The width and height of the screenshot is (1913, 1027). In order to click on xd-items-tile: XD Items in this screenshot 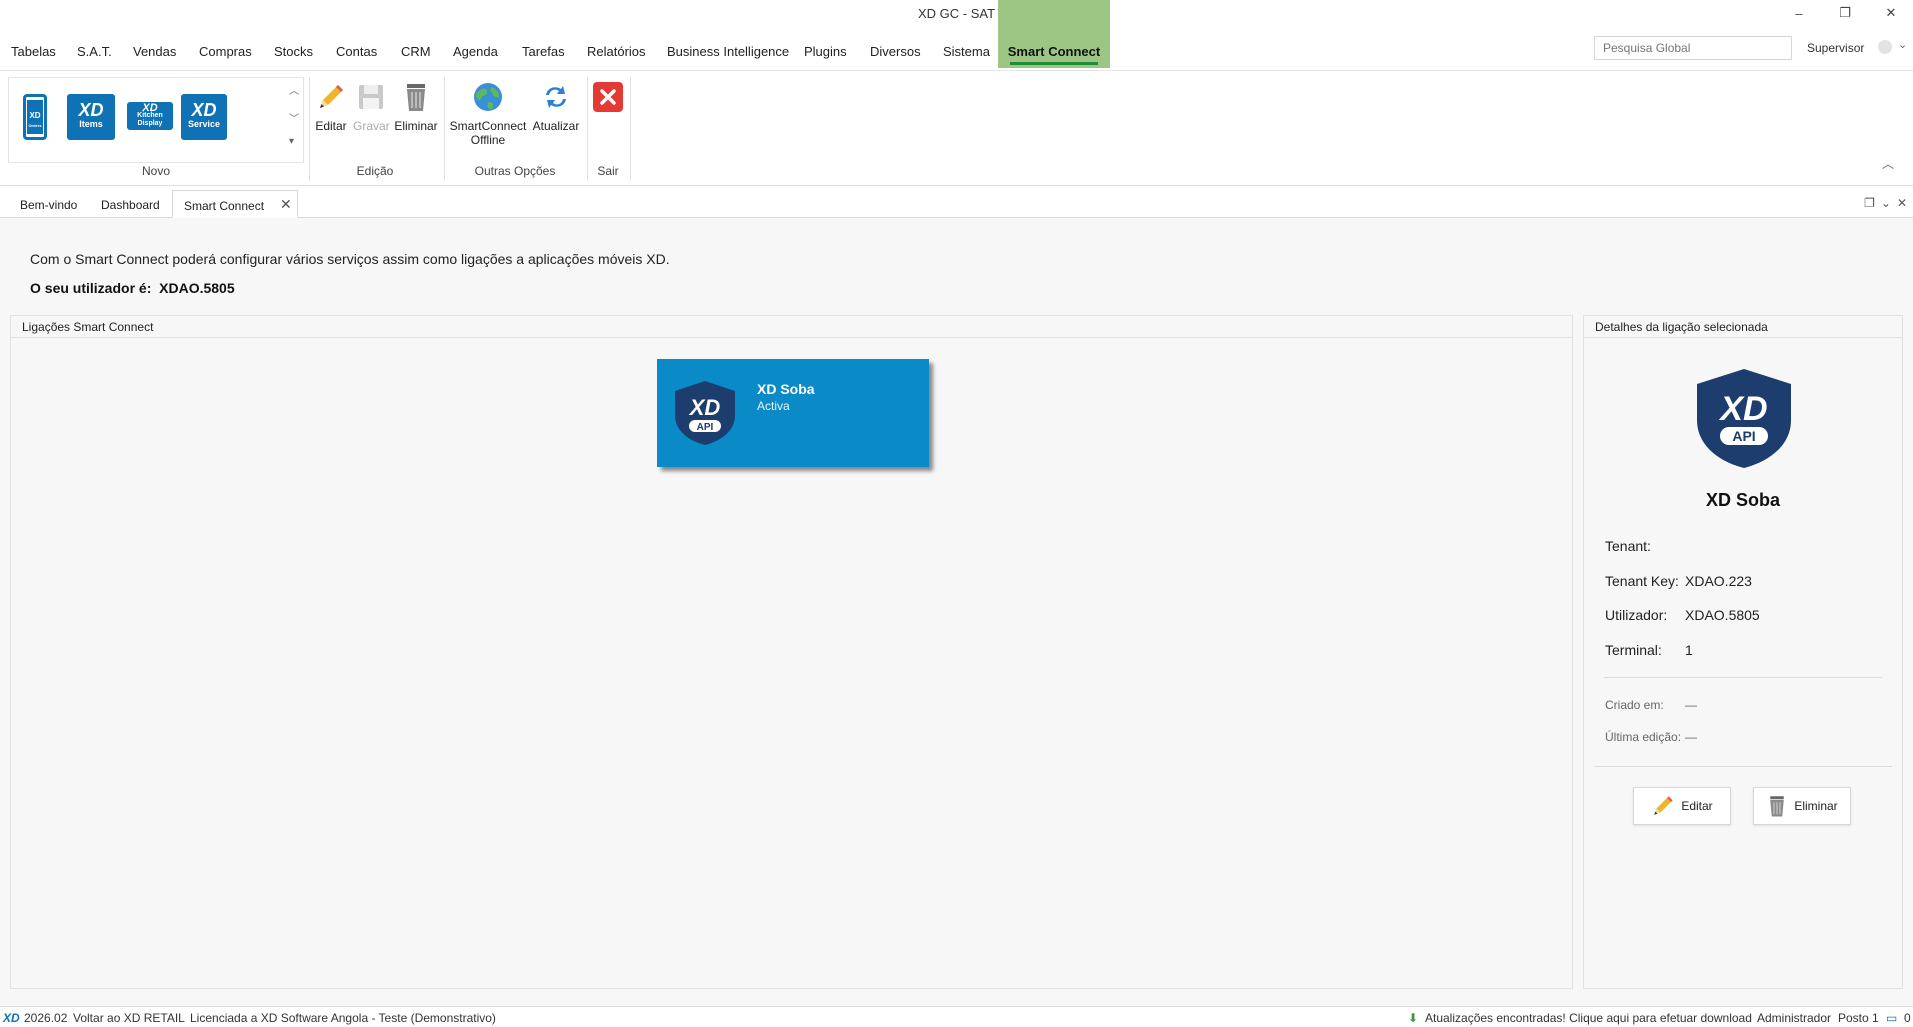, I will do `click(91, 117)`.